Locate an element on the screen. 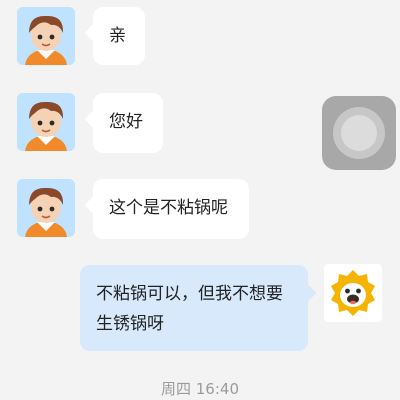 The image size is (400, 400). message-bubble-outgoing: 不粘锅可以，但我不想要 生锈锅呀 is located at coordinates (194, 308).